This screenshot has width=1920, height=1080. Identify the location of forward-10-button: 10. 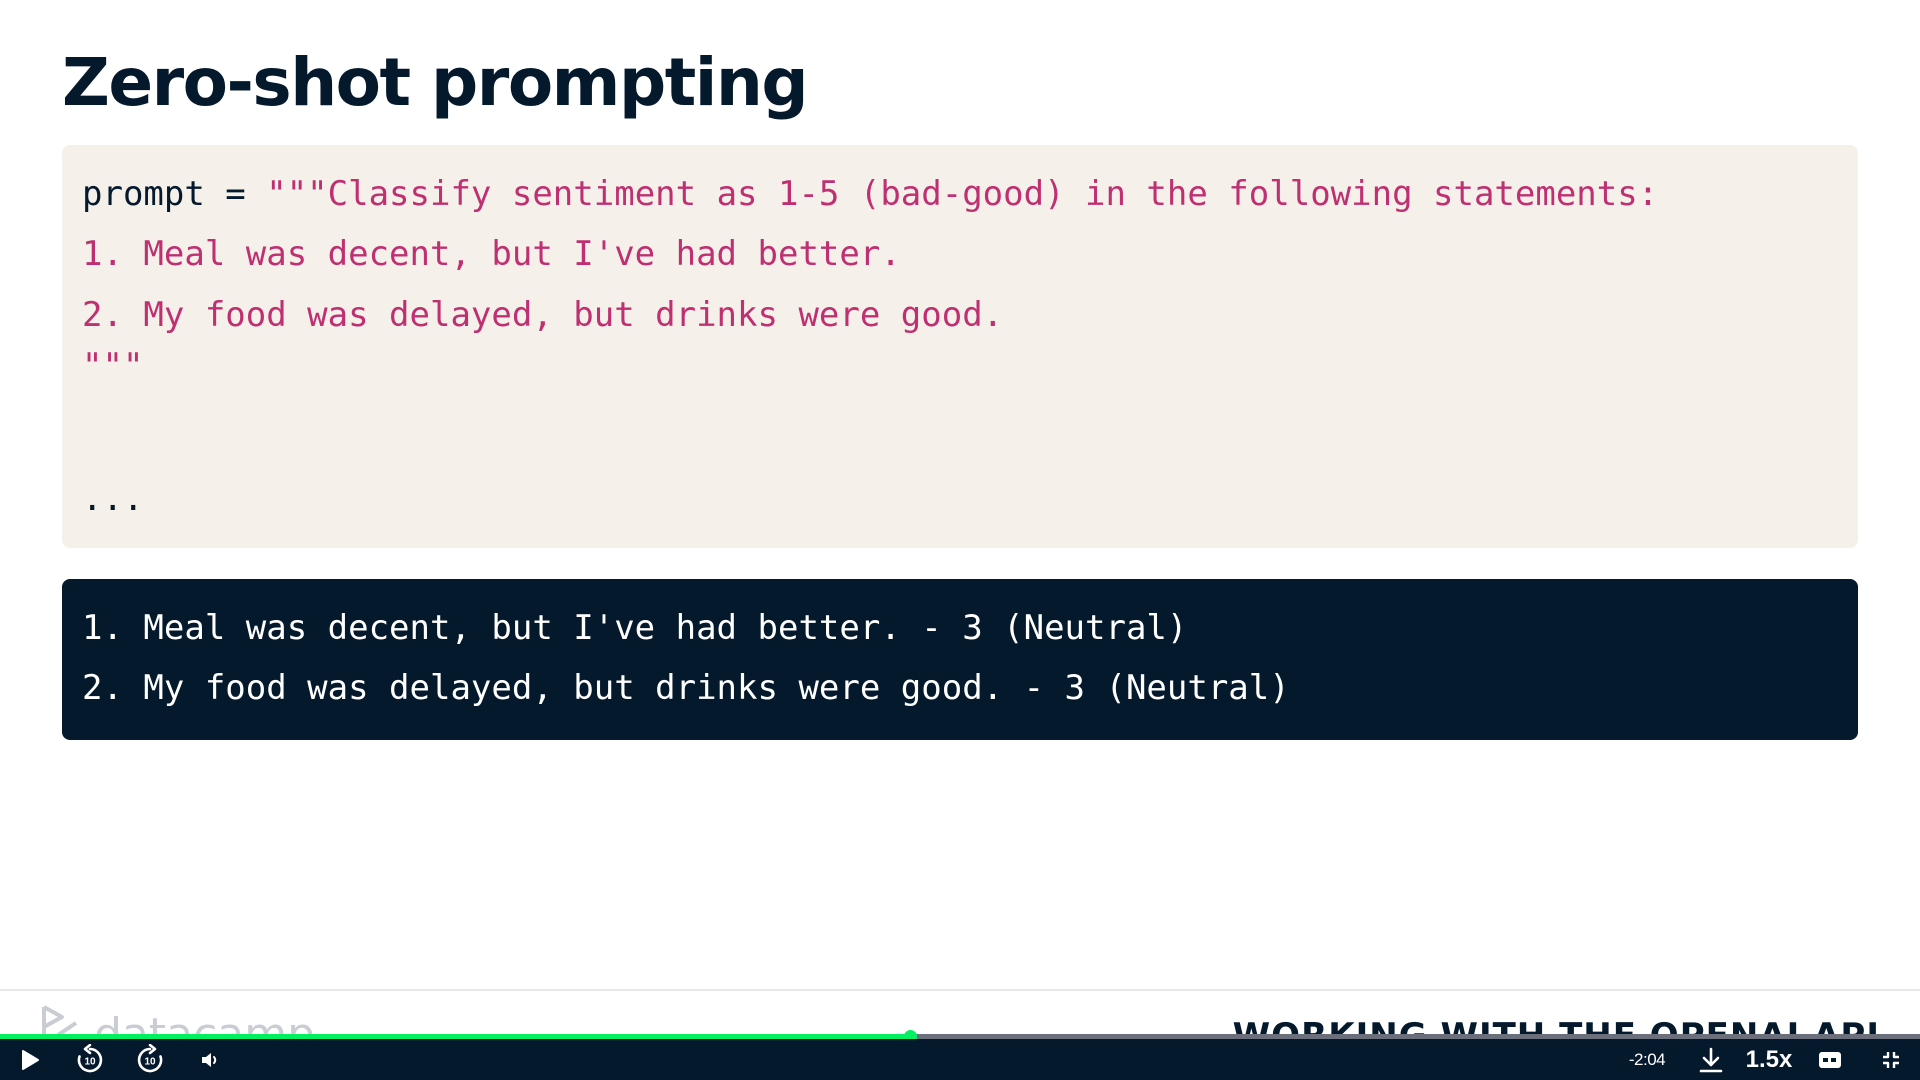
(150, 1059).